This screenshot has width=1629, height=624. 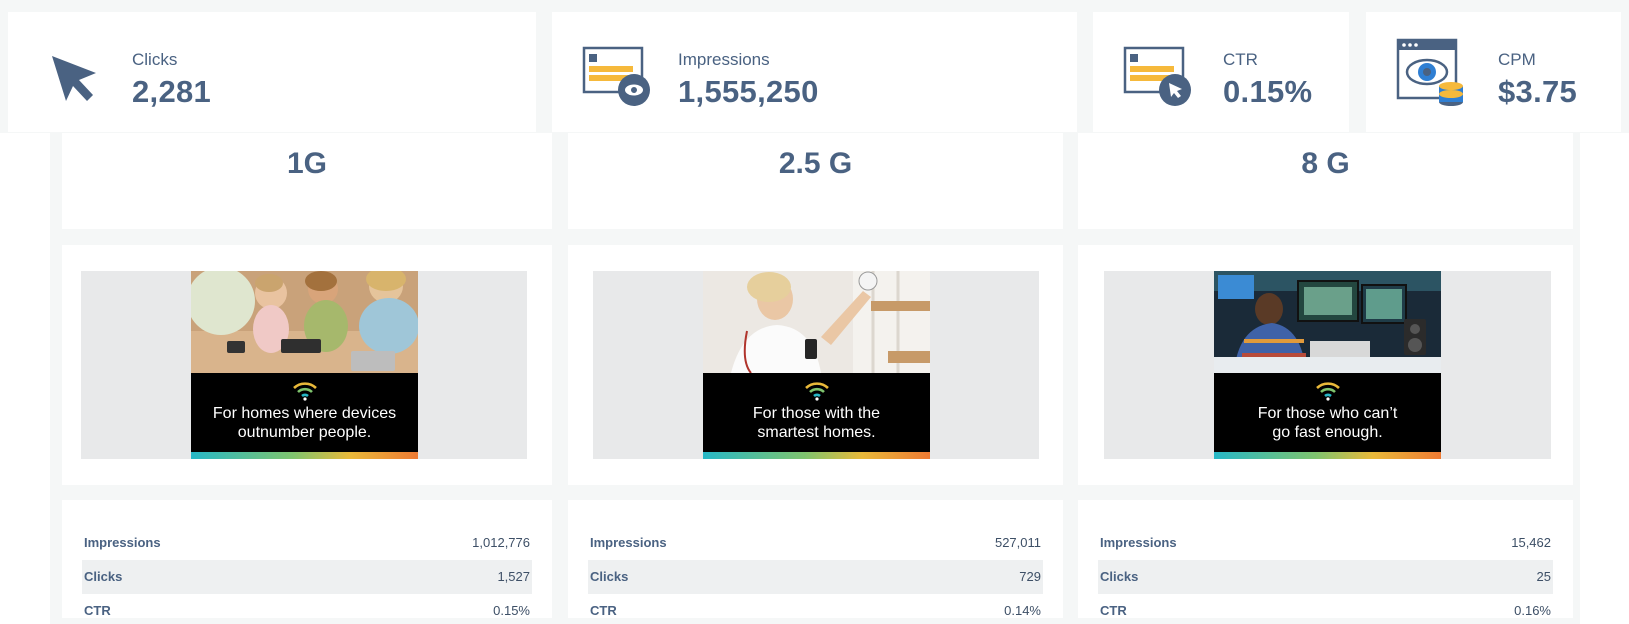 What do you see at coordinates (816, 423) in the screenshot?
I see `ad-headline: For those with the smartest homes.` at bounding box center [816, 423].